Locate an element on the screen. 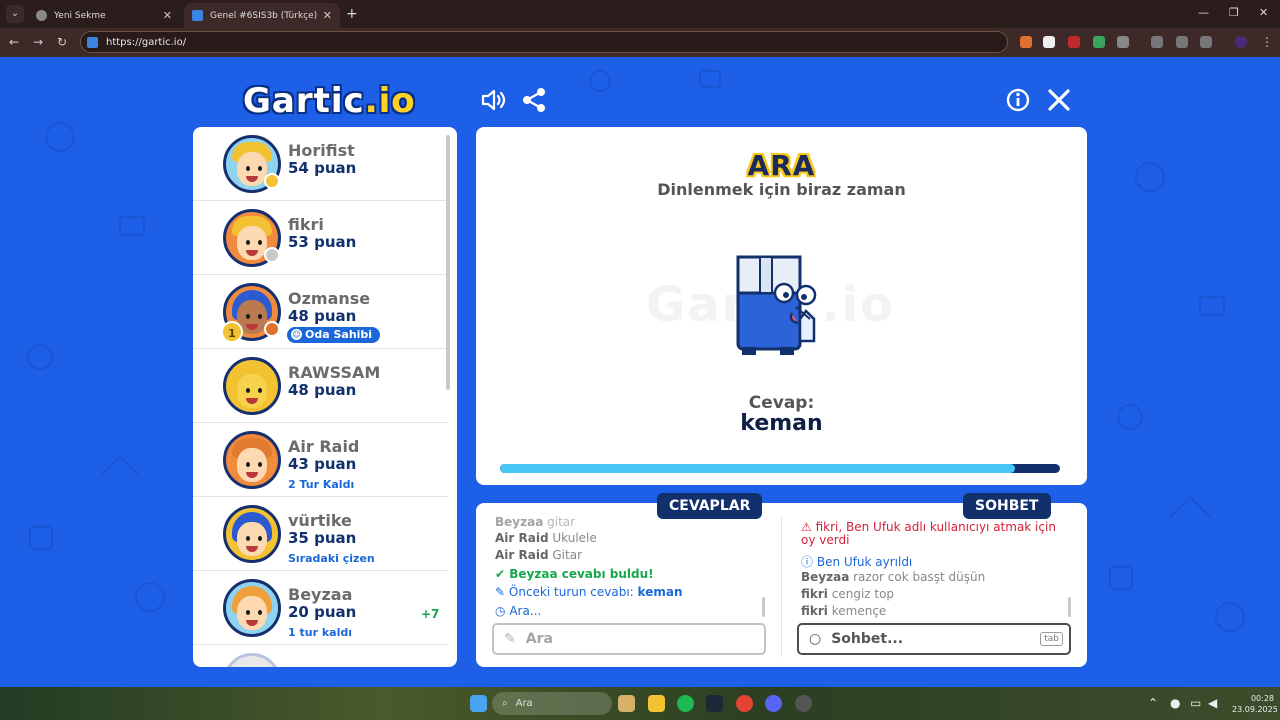  player-list-scrollbar is located at coordinates (448, 262).